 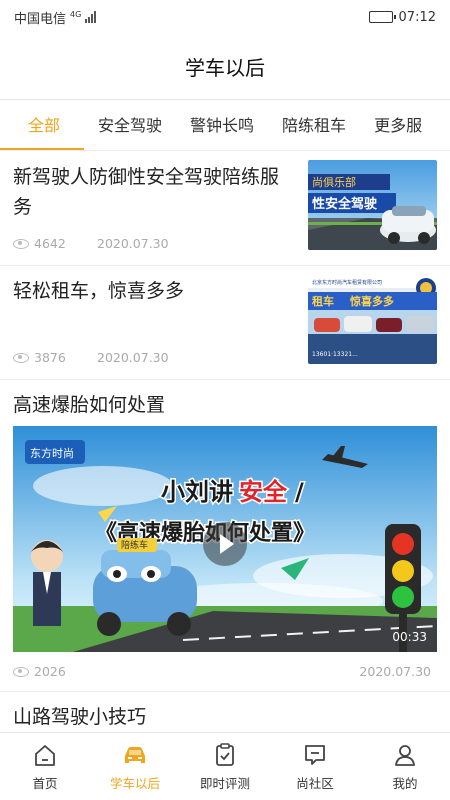 I want to click on view-count: 4642, so click(x=55, y=243).